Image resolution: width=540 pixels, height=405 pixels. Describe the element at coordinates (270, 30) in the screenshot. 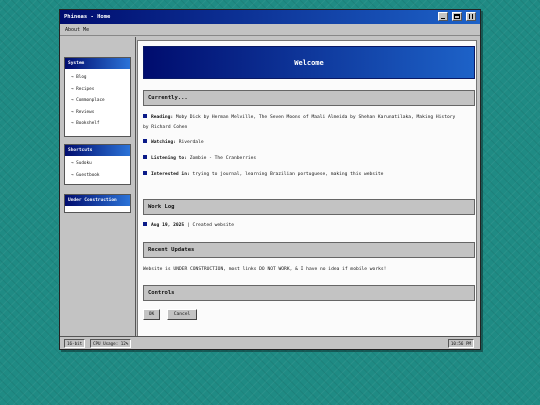

I see `menu-bar: About Me` at that location.